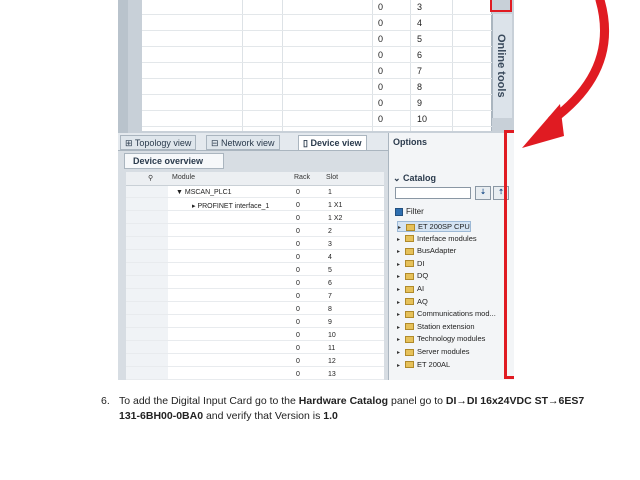  Describe the element at coordinates (566, 74) in the screenshot. I see `red-arrow-icon` at that location.